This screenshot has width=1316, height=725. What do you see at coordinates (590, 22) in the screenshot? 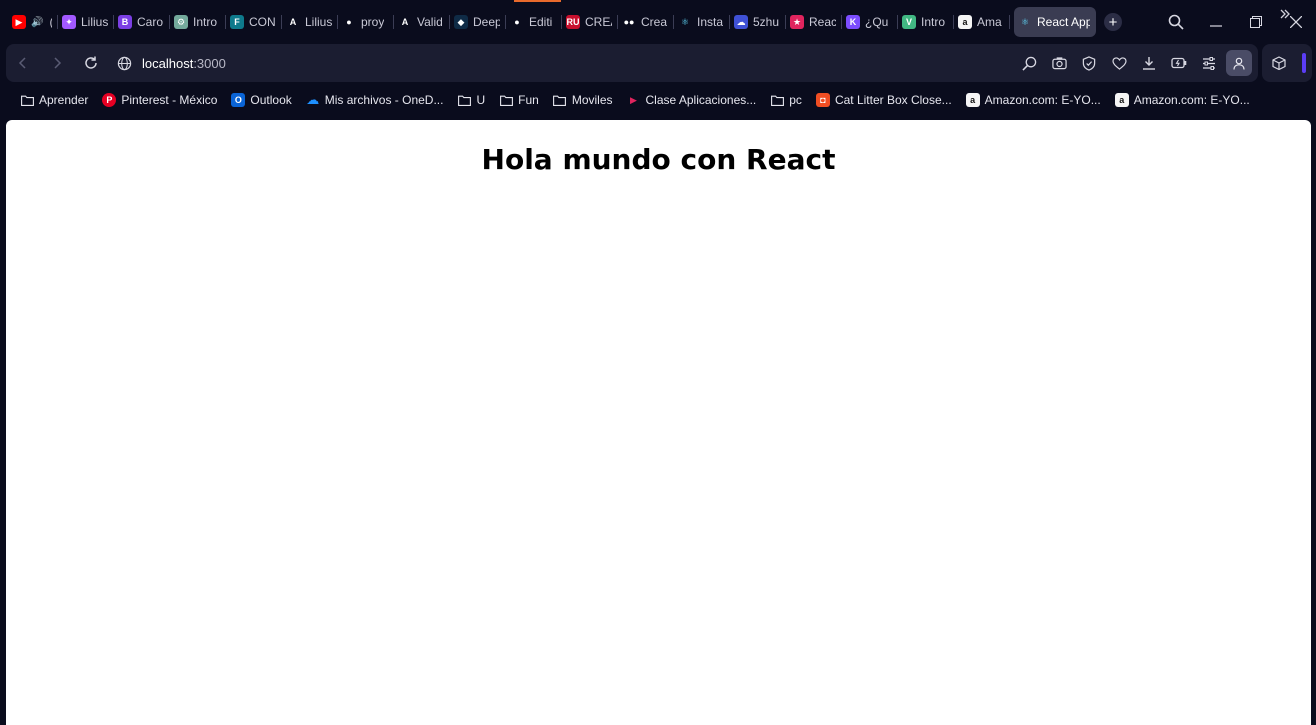
I see `tab: RU CREA` at bounding box center [590, 22].